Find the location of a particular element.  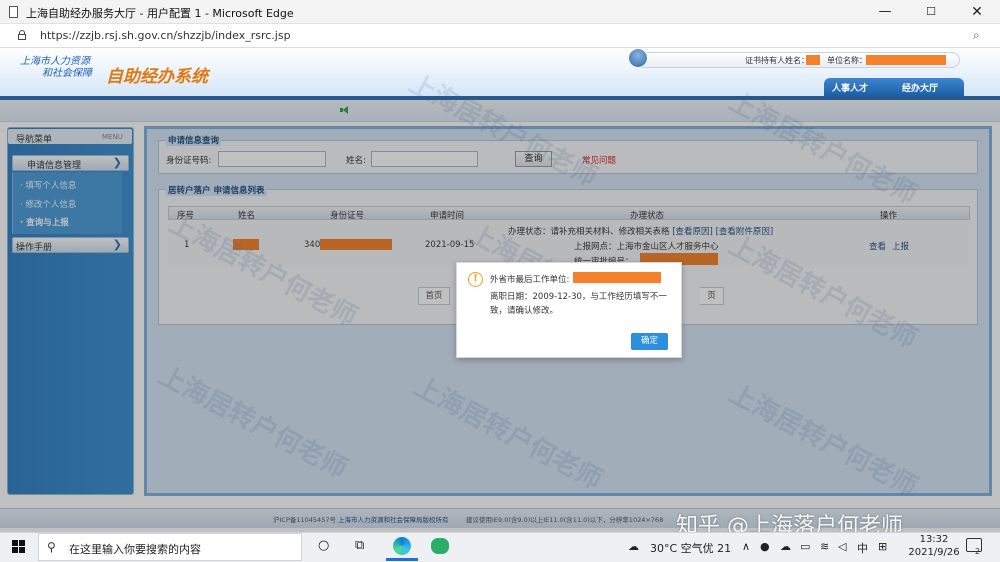

dialog-line1: 外省市最后工作单位: is located at coordinates (530, 280).